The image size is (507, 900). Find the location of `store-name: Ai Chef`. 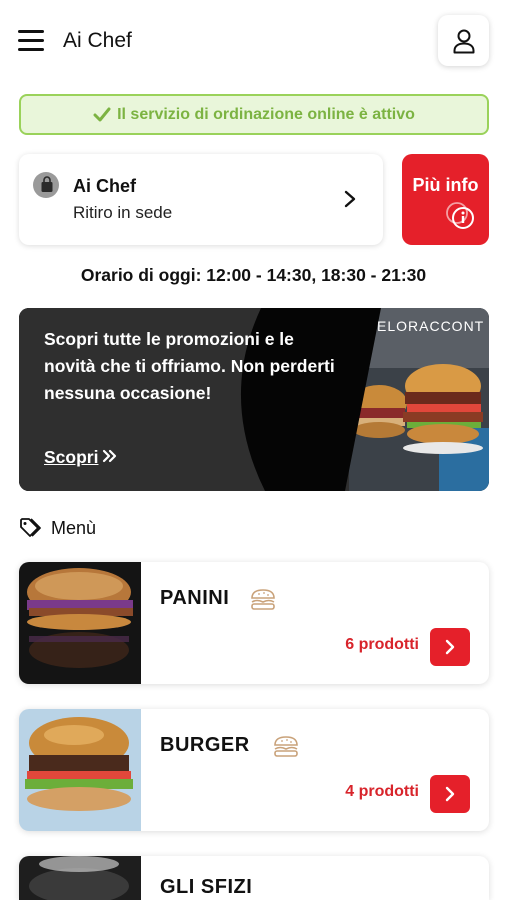

store-name: Ai Chef is located at coordinates (104, 186).